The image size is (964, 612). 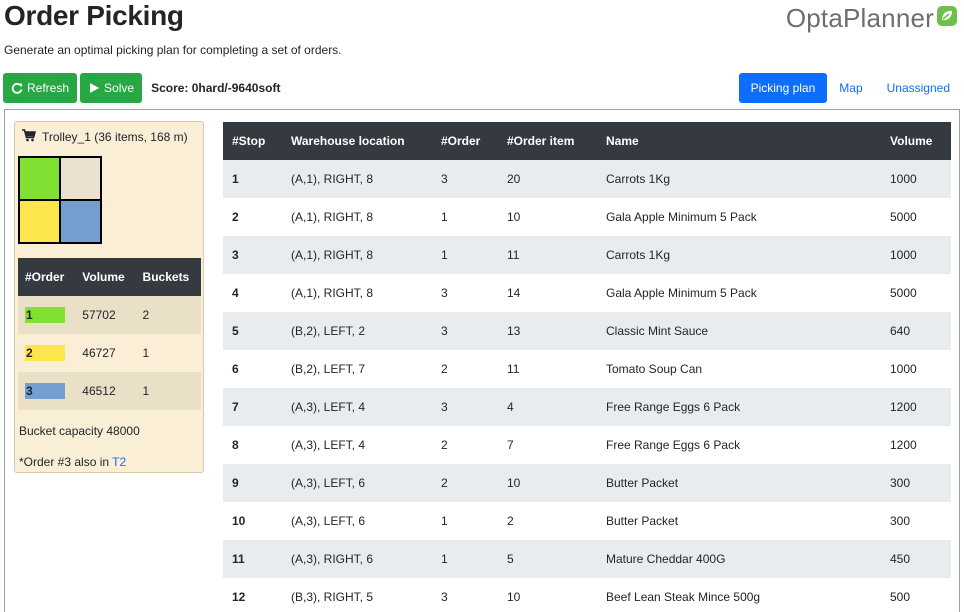 I want to click on cell-stop: 2, so click(x=235, y=217).